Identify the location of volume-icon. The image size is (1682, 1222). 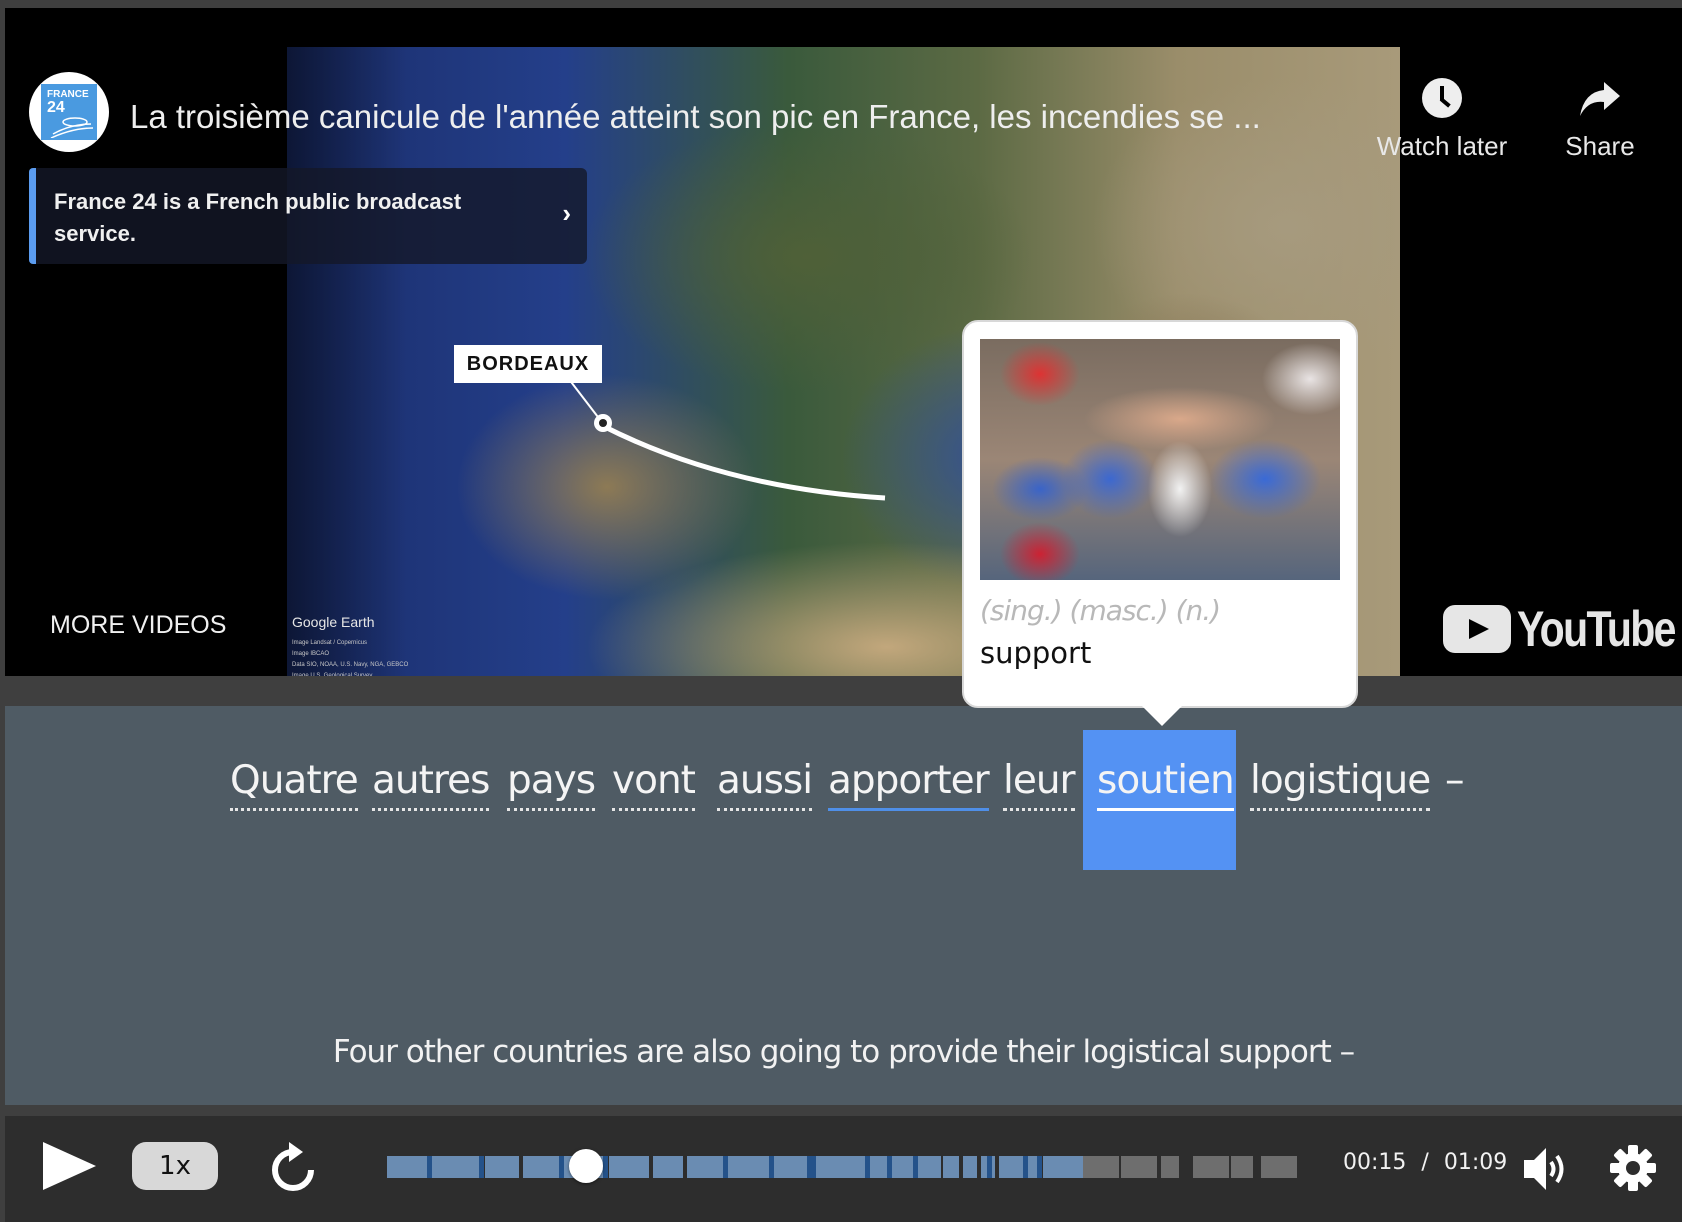
(1545, 1169).